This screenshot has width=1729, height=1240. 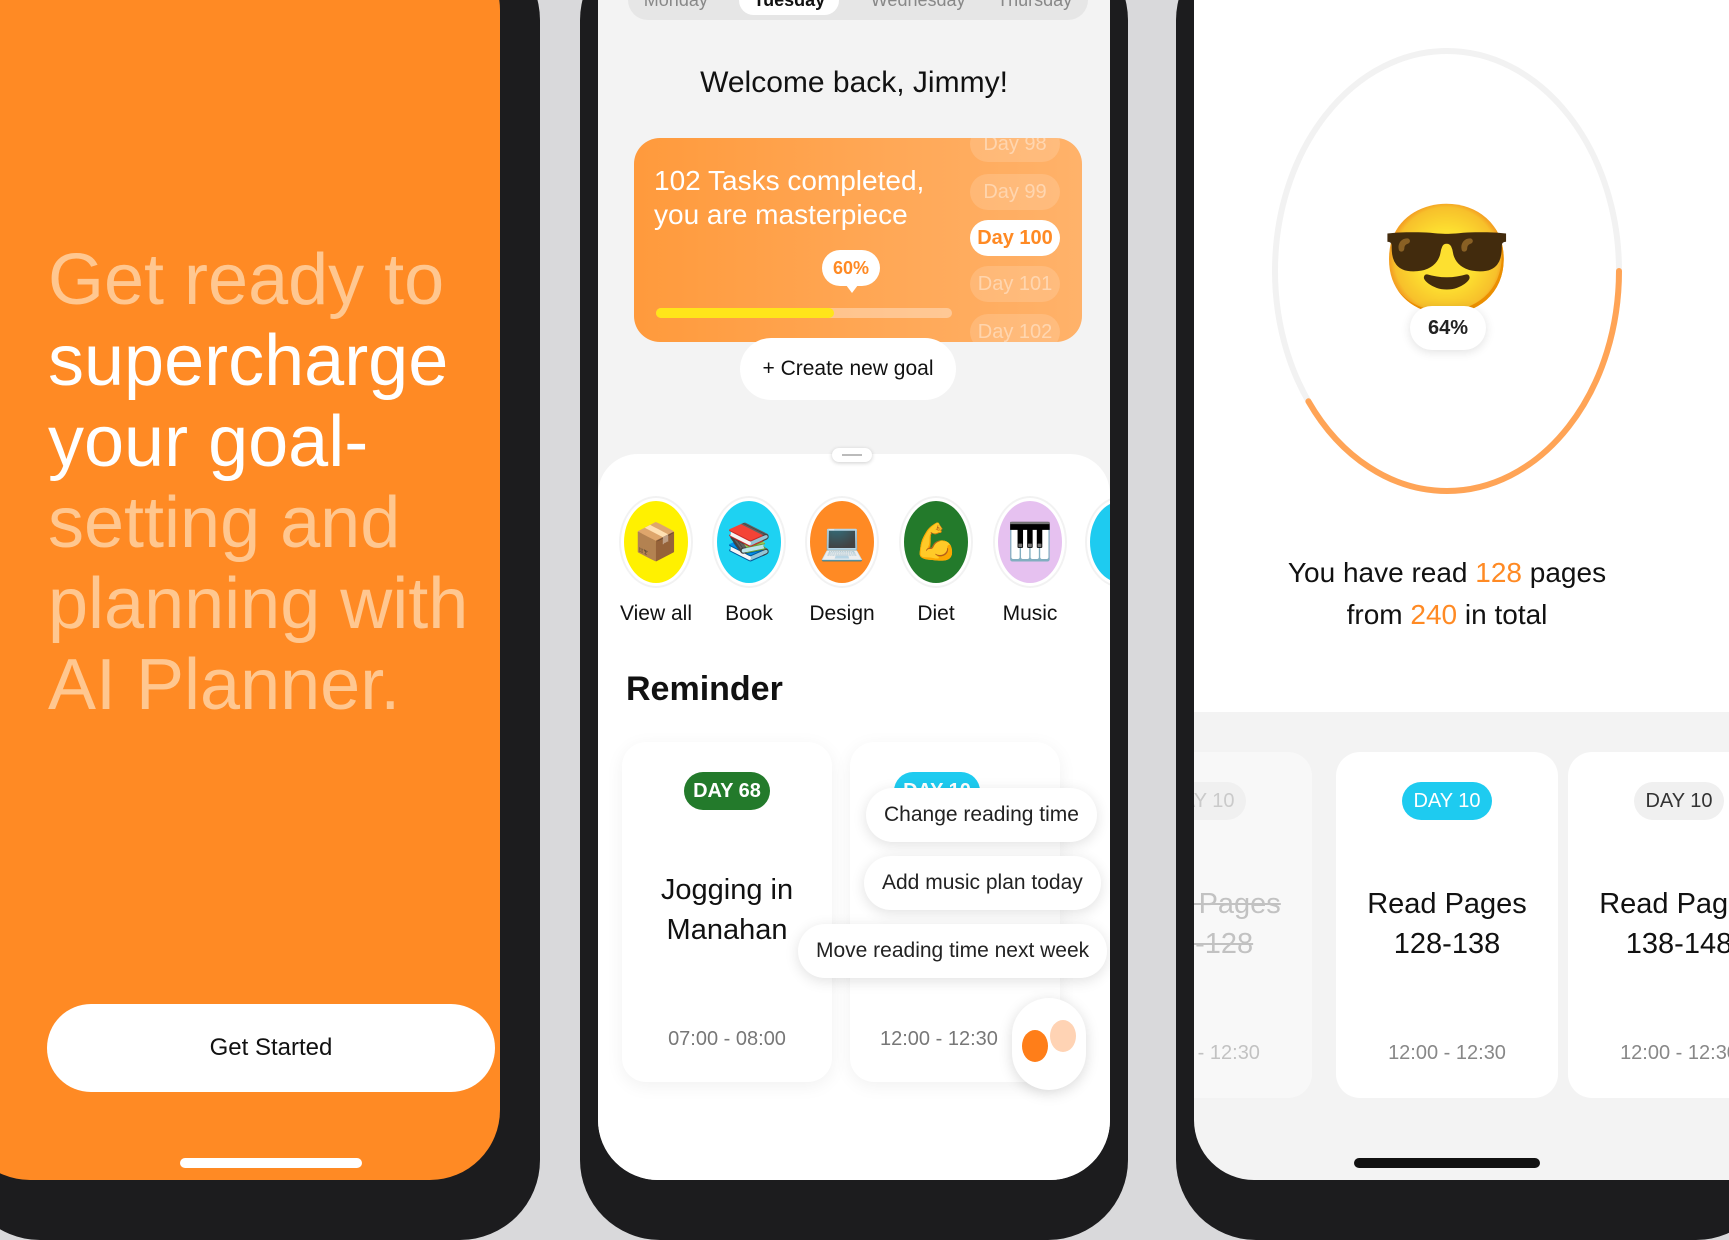 What do you see at coordinates (246, 280) in the screenshot?
I see `headline-line: Get ready to` at bounding box center [246, 280].